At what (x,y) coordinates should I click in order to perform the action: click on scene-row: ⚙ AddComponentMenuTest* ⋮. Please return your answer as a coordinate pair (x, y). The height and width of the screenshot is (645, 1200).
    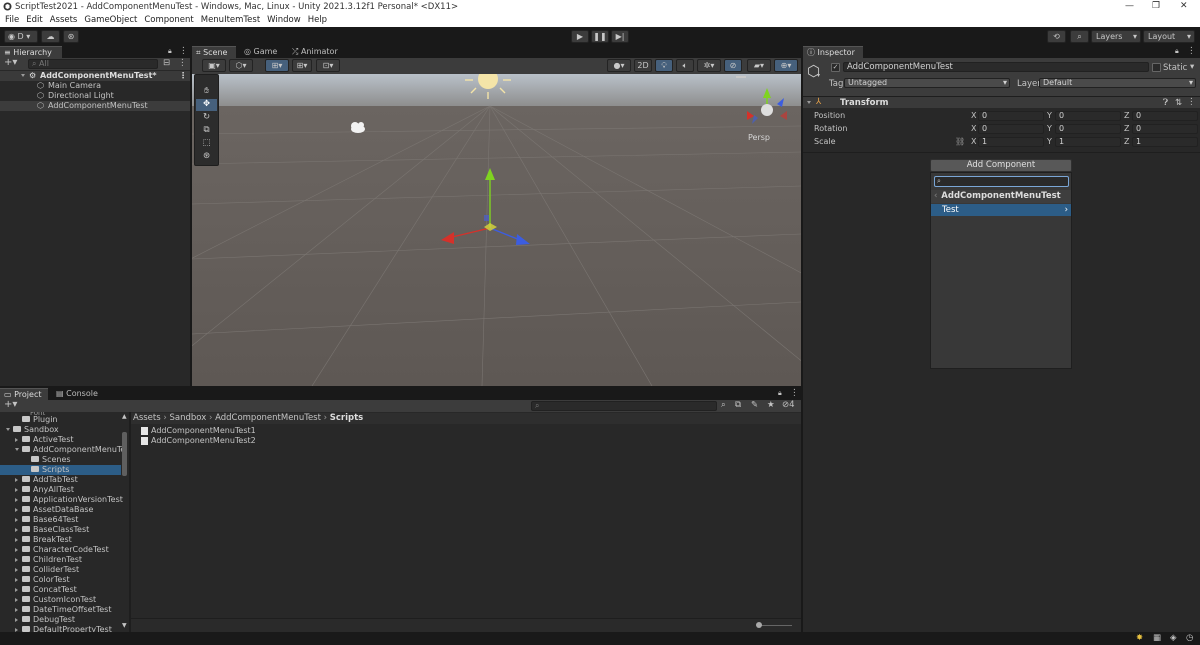
    Looking at the image, I should click on (95, 76).